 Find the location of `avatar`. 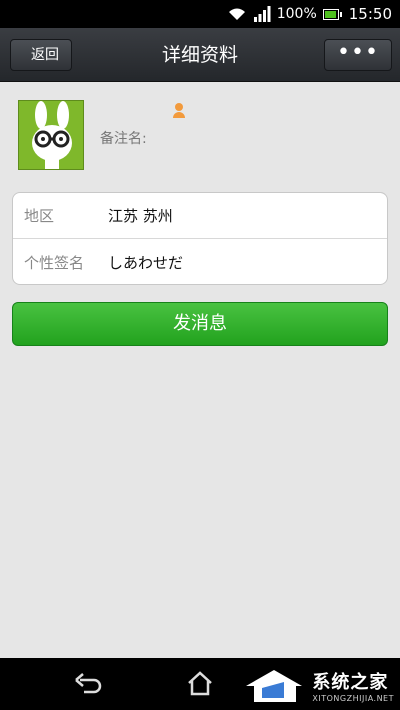

avatar is located at coordinates (51, 135).